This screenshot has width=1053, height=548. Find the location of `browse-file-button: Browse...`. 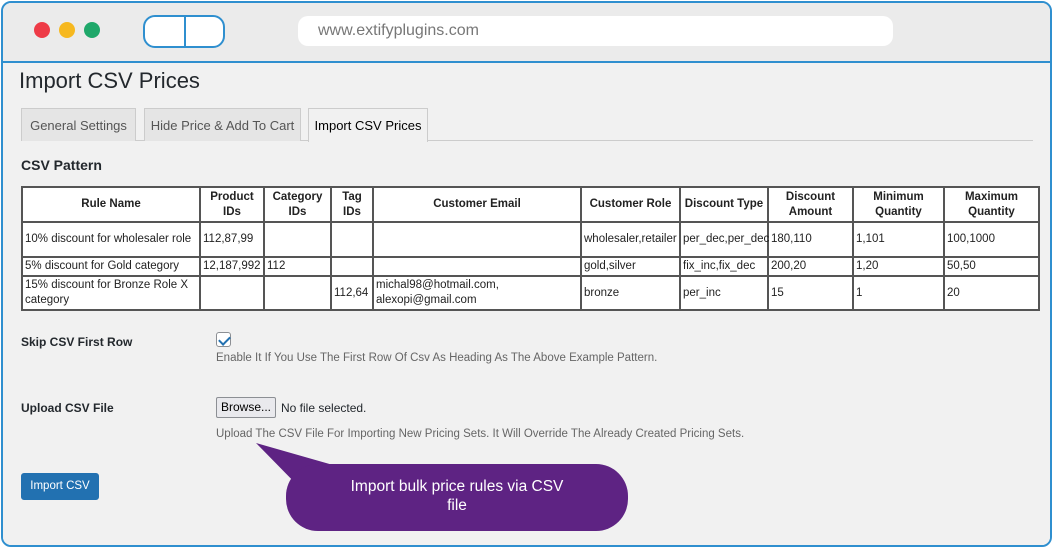

browse-file-button: Browse... is located at coordinates (246, 407).